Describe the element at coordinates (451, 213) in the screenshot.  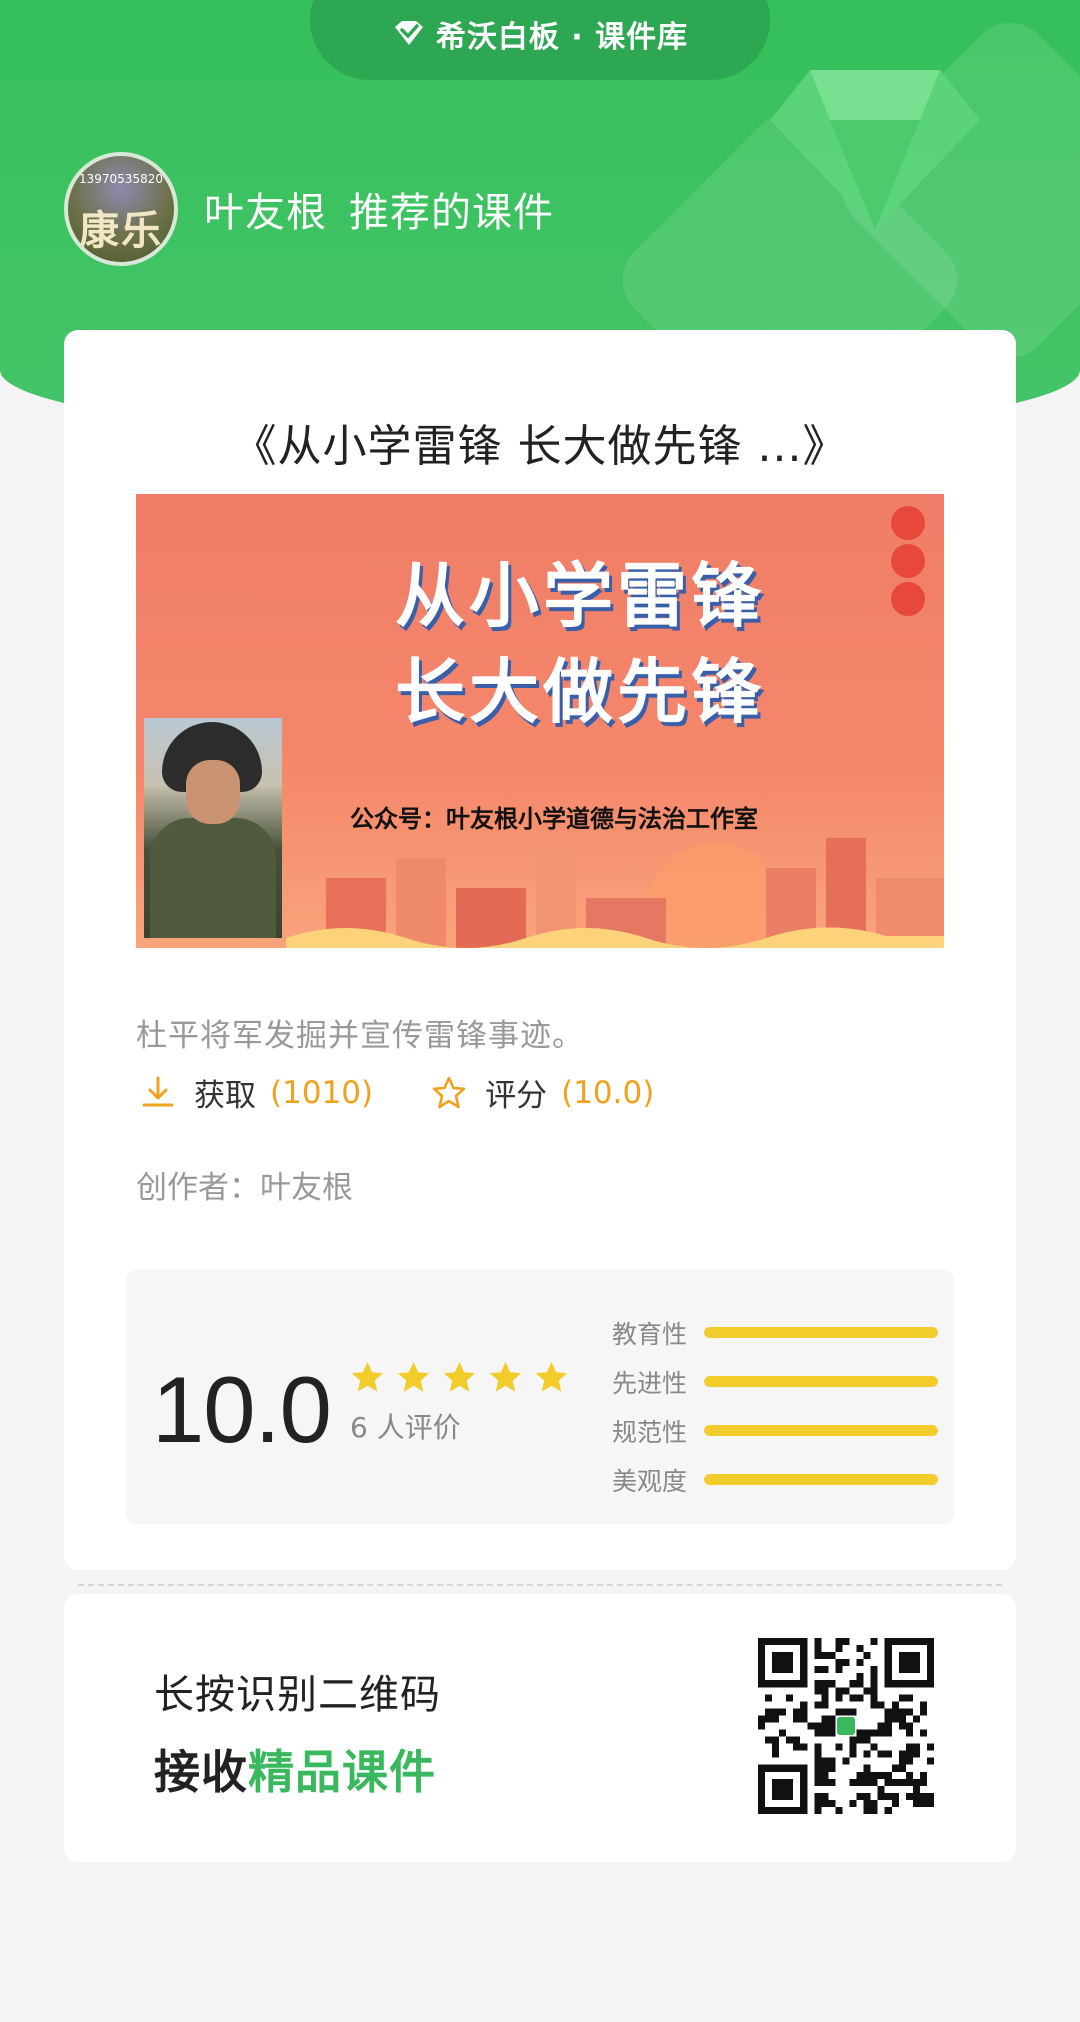
I see `recommend-text: 推荐的课件` at that location.